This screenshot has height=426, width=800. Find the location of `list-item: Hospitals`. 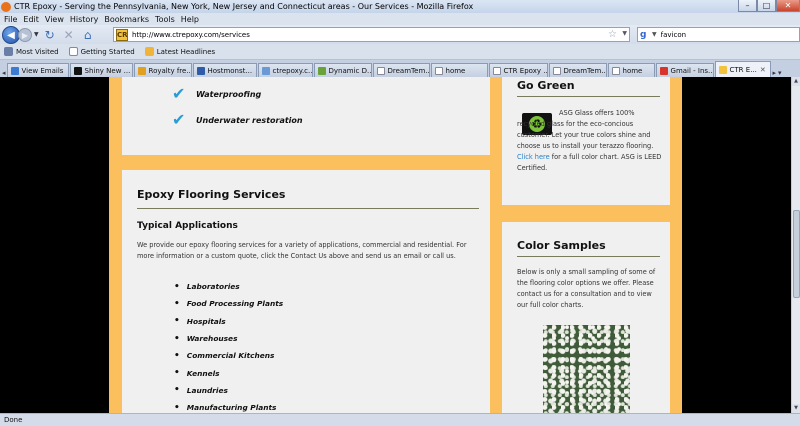

list-item: Hospitals is located at coordinates (228, 321).